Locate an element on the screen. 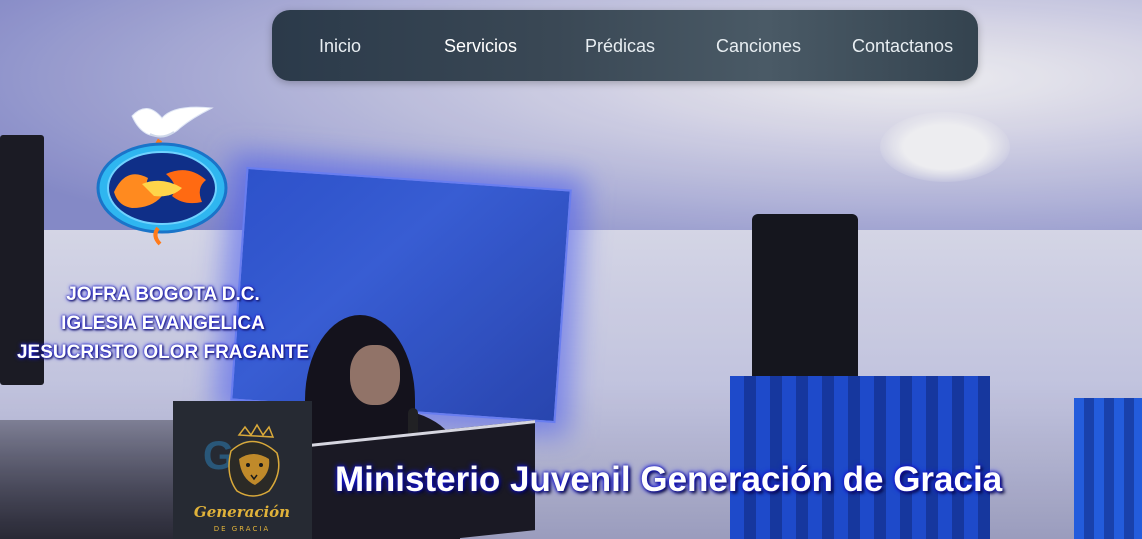 The height and width of the screenshot is (539, 1142). lion-crown-icon: GG Generación DE GRACIA is located at coordinates (242, 478).